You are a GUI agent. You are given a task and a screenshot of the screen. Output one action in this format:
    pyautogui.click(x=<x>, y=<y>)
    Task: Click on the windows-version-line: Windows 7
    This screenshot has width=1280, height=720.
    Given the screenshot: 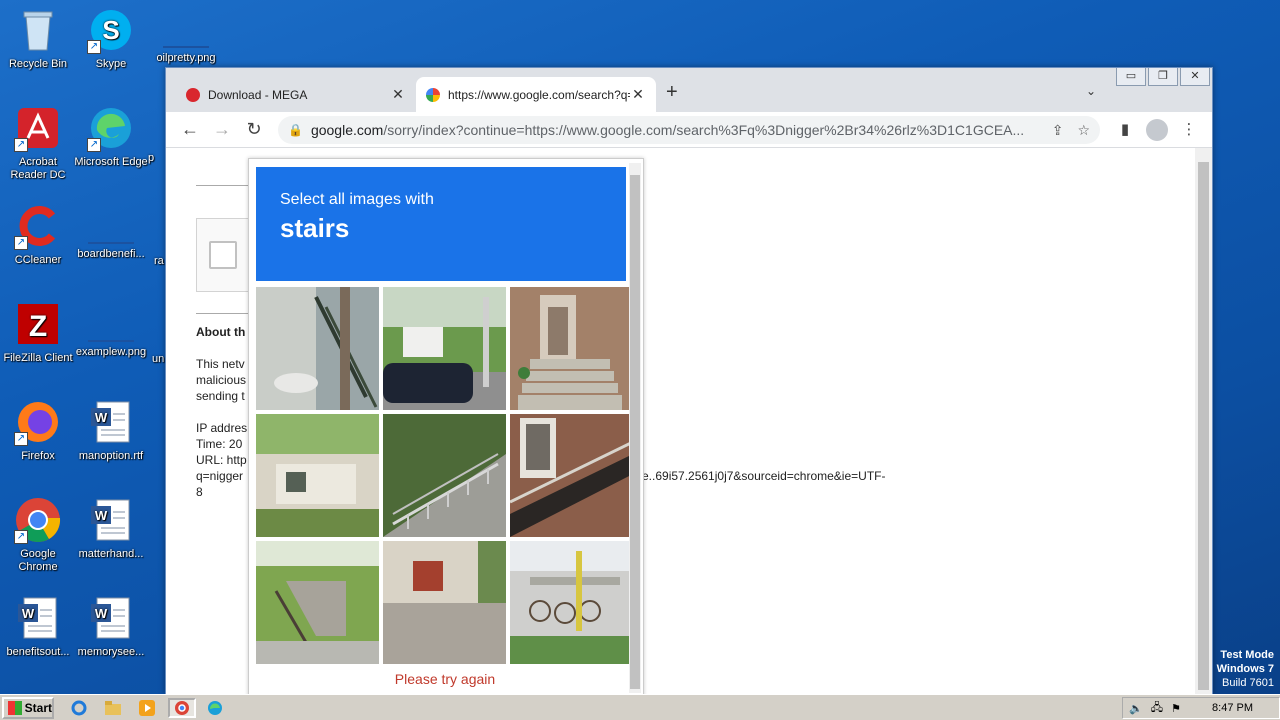 What is the action you would take?
    pyautogui.click(x=1245, y=669)
    